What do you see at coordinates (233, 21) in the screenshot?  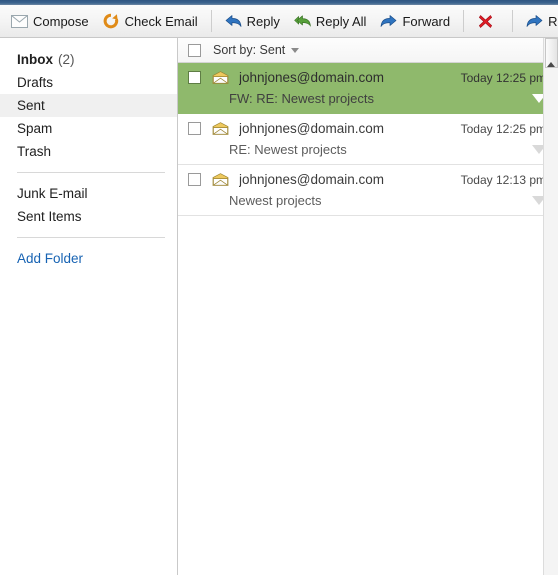 I see `reply-arrow-icon` at bounding box center [233, 21].